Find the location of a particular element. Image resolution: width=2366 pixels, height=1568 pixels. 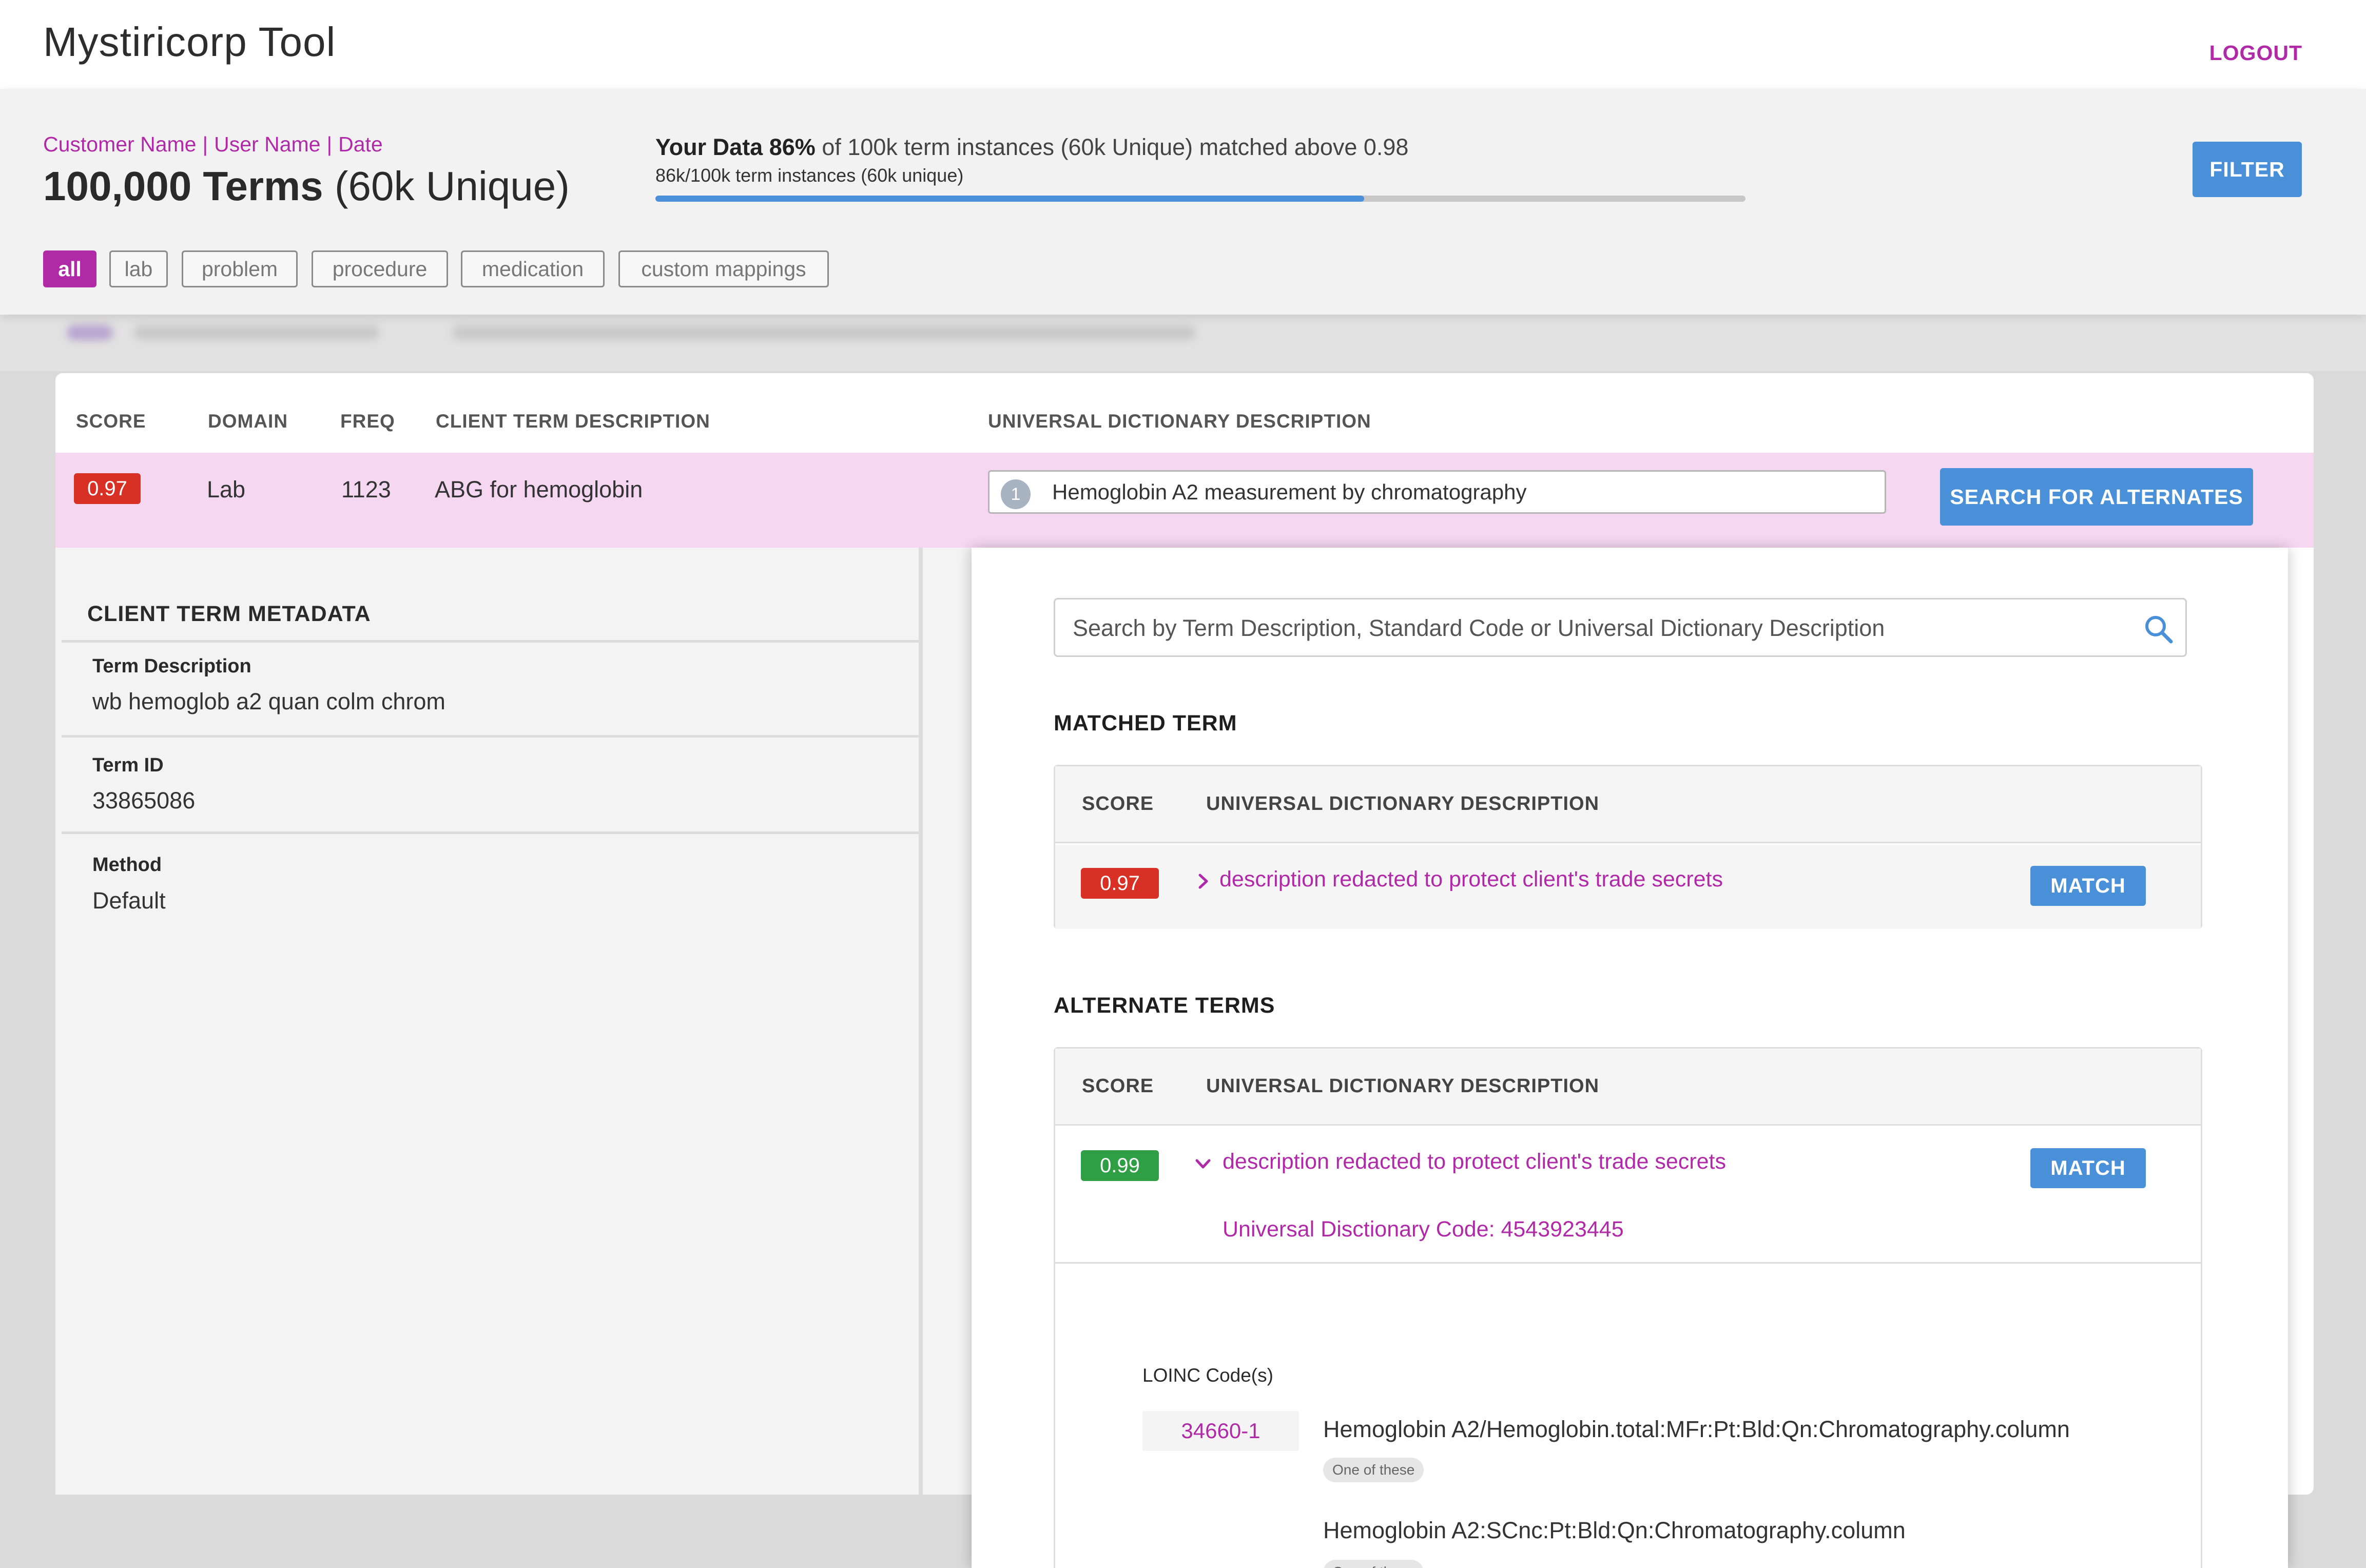

background-content is located at coordinates (1183, 343).